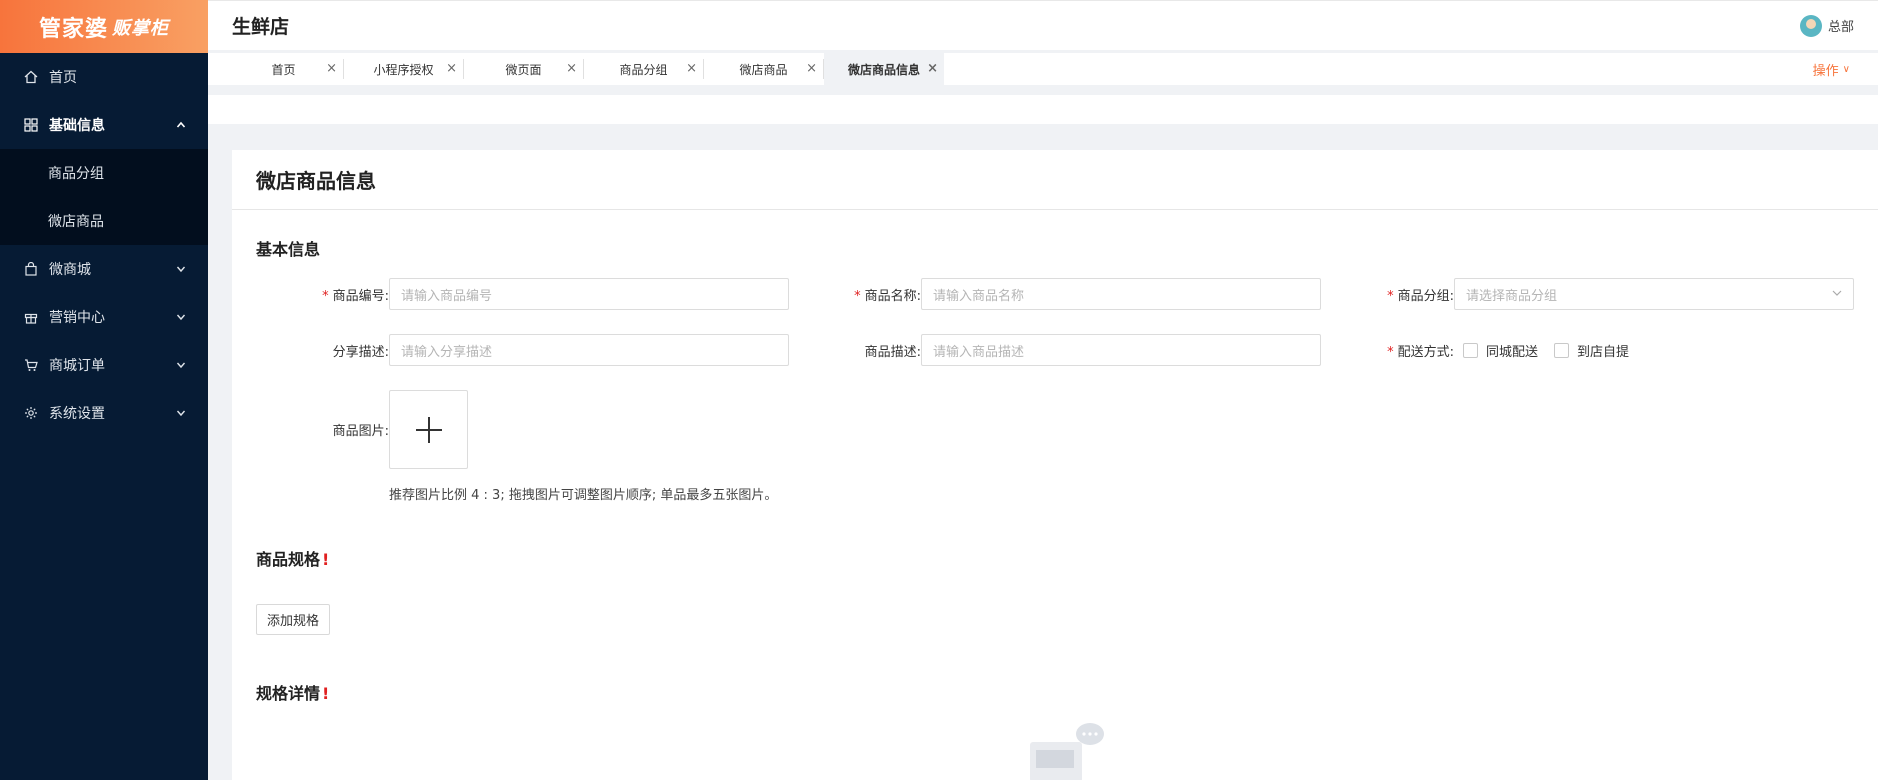  I want to click on product-name-input: 请输入商品名称, so click(1121, 294).